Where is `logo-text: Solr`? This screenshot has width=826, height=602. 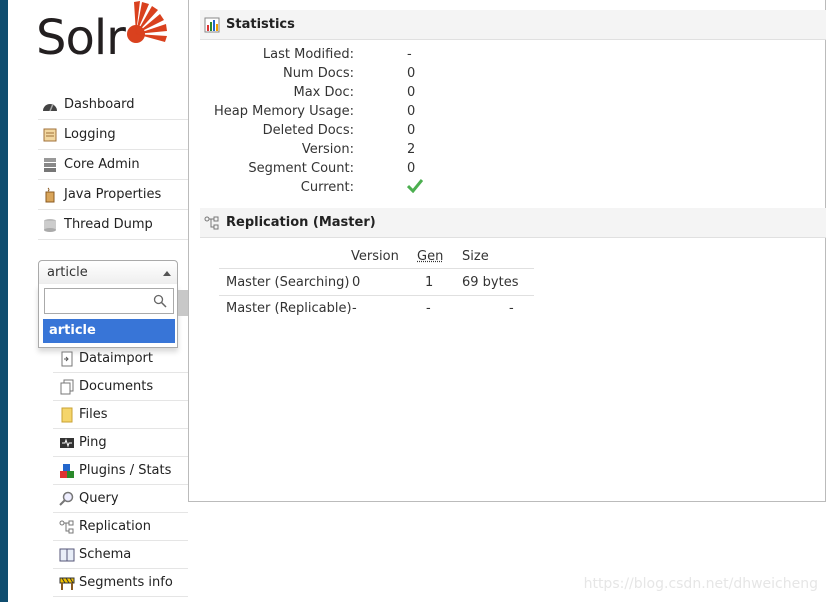 logo-text: Solr is located at coordinates (81, 38).